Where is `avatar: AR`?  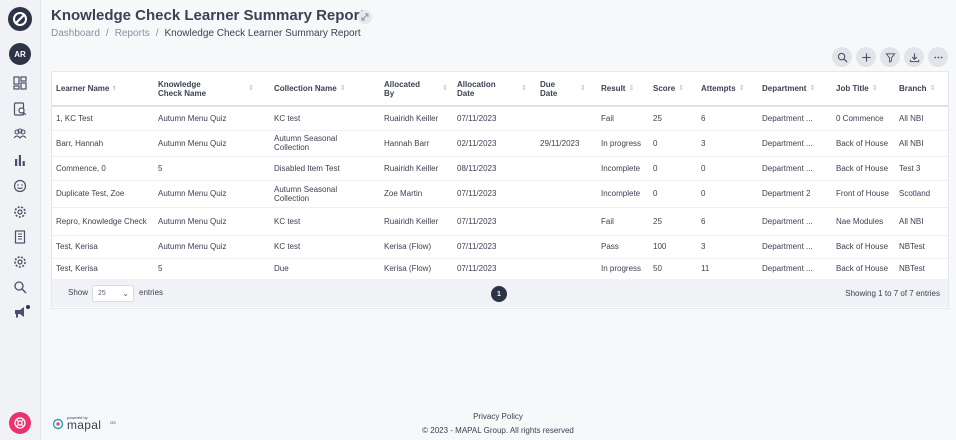 avatar: AR is located at coordinates (20, 54).